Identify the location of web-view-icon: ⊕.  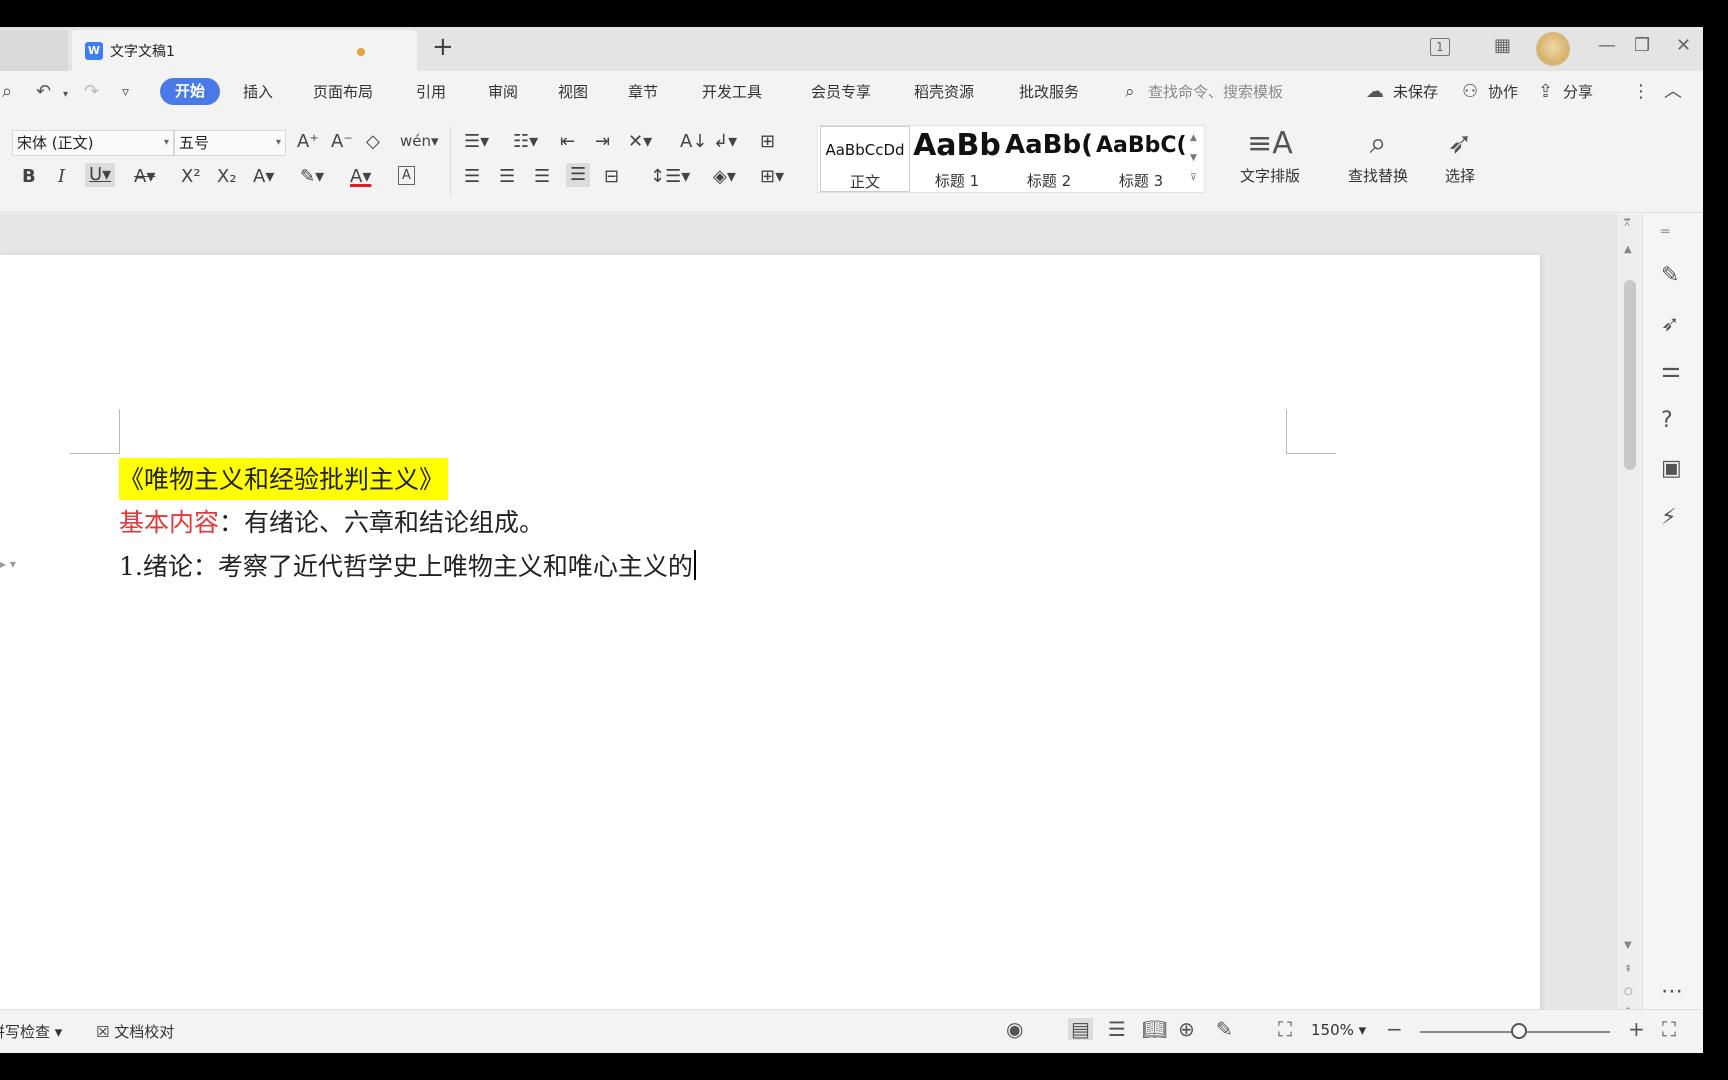
(1186, 1029).